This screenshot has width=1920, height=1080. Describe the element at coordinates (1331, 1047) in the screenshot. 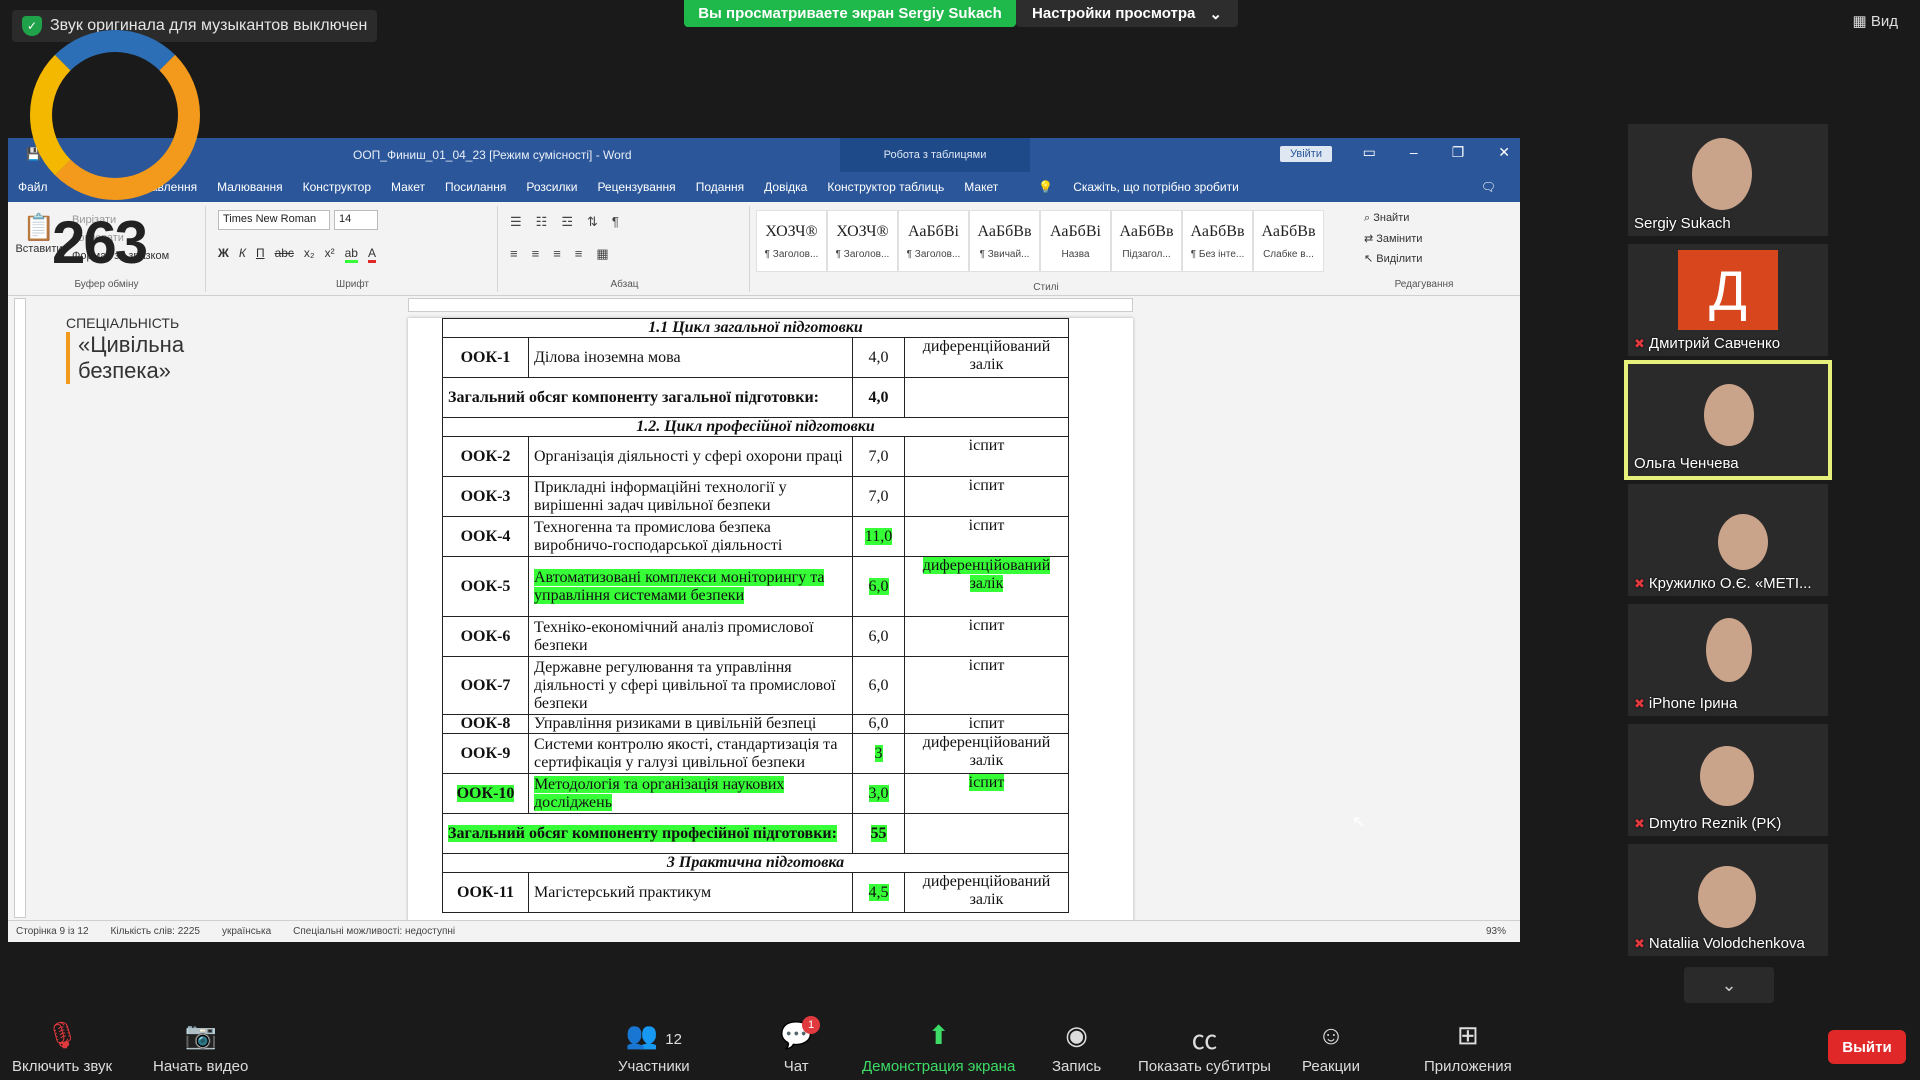

I see `reactions-button: ☺ Реакции` at that location.